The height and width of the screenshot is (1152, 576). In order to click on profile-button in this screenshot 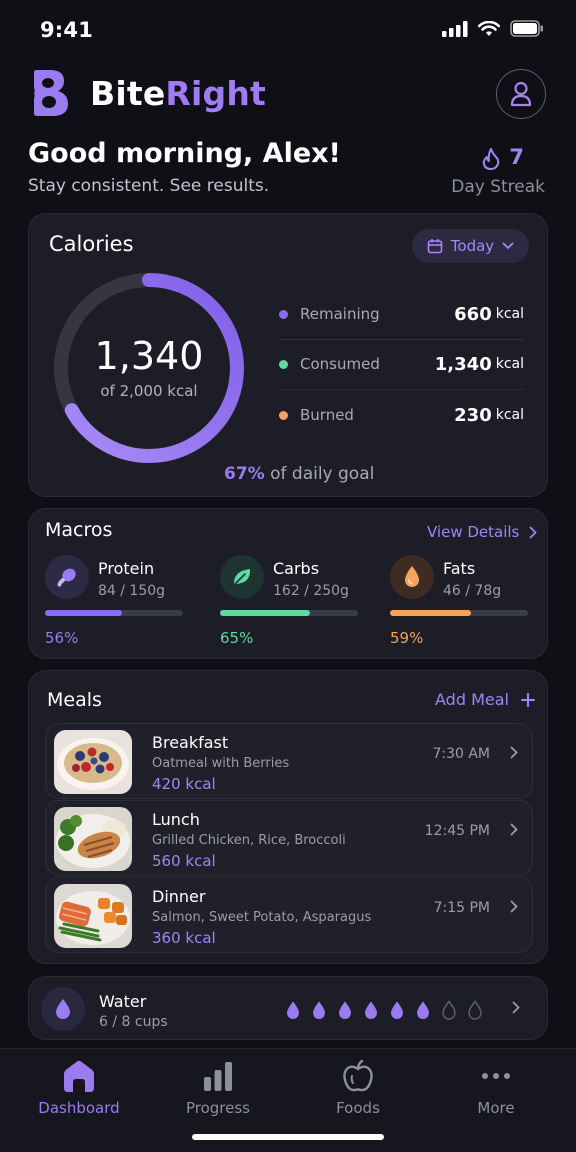, I will do `click(521, 94)`.